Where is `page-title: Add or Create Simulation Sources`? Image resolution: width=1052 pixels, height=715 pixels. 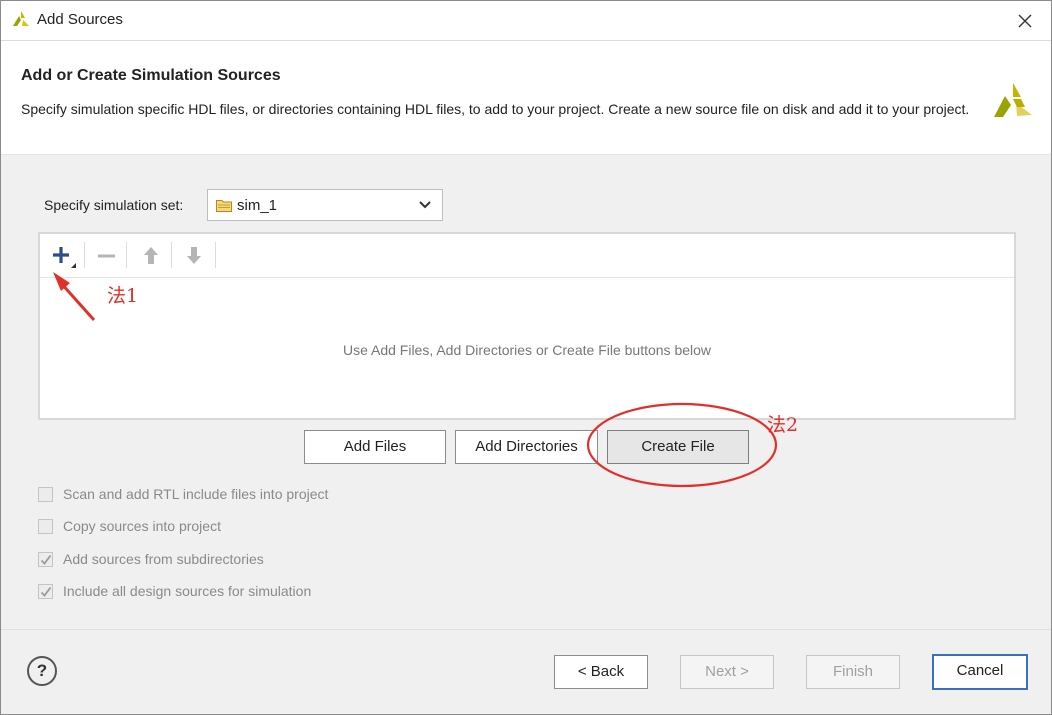 page-title: Add or Create Simulation Sources is located at coordinates (151, 75).